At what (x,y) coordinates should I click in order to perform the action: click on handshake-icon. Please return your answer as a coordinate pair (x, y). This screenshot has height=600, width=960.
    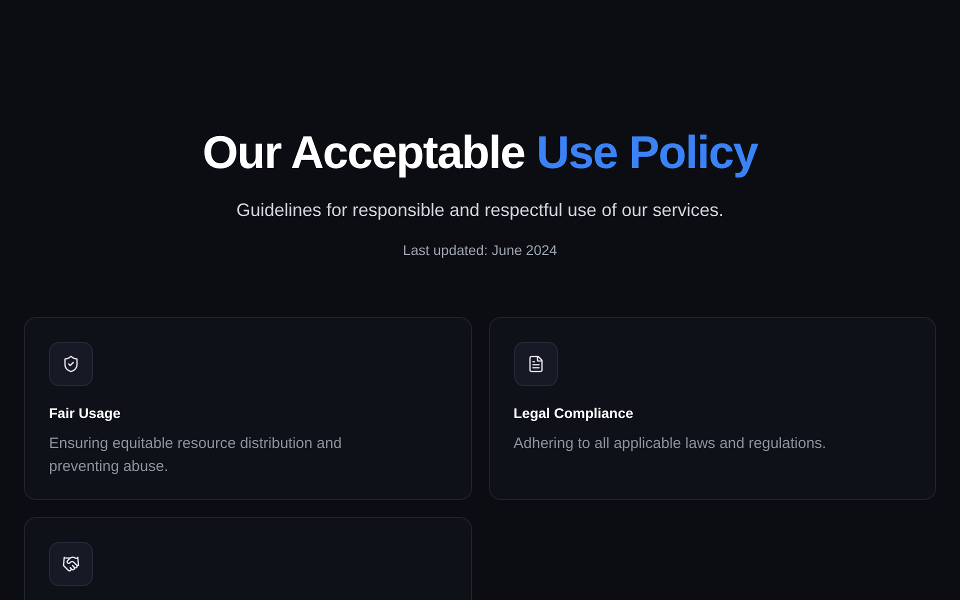
    Looking at the image, I should click on (71, 564).